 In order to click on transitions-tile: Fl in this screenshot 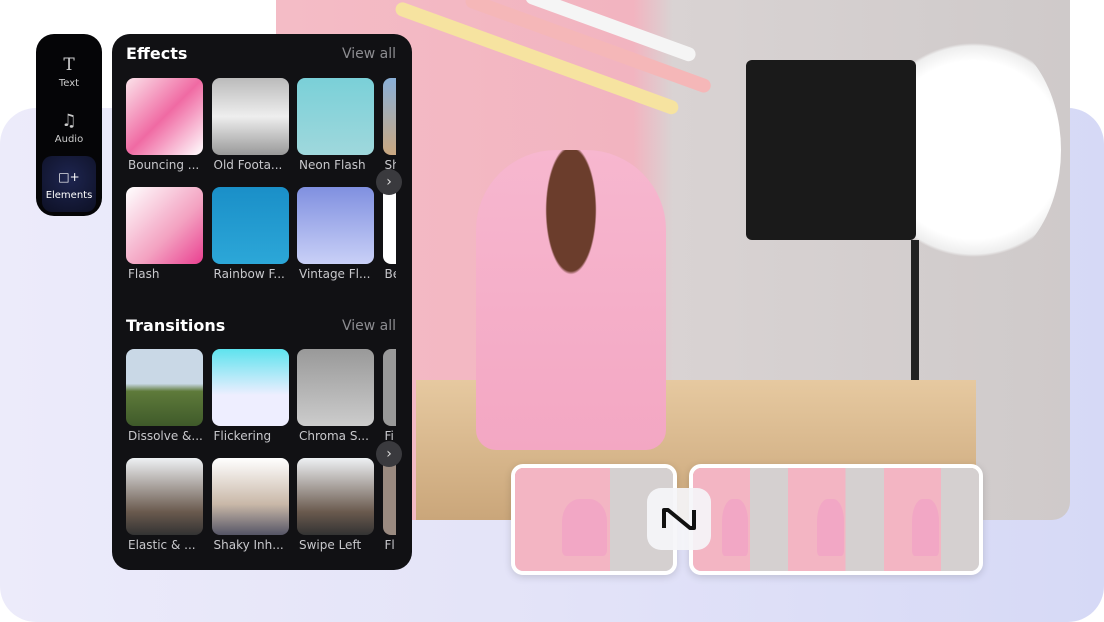, I will do `click(389, 505)`.